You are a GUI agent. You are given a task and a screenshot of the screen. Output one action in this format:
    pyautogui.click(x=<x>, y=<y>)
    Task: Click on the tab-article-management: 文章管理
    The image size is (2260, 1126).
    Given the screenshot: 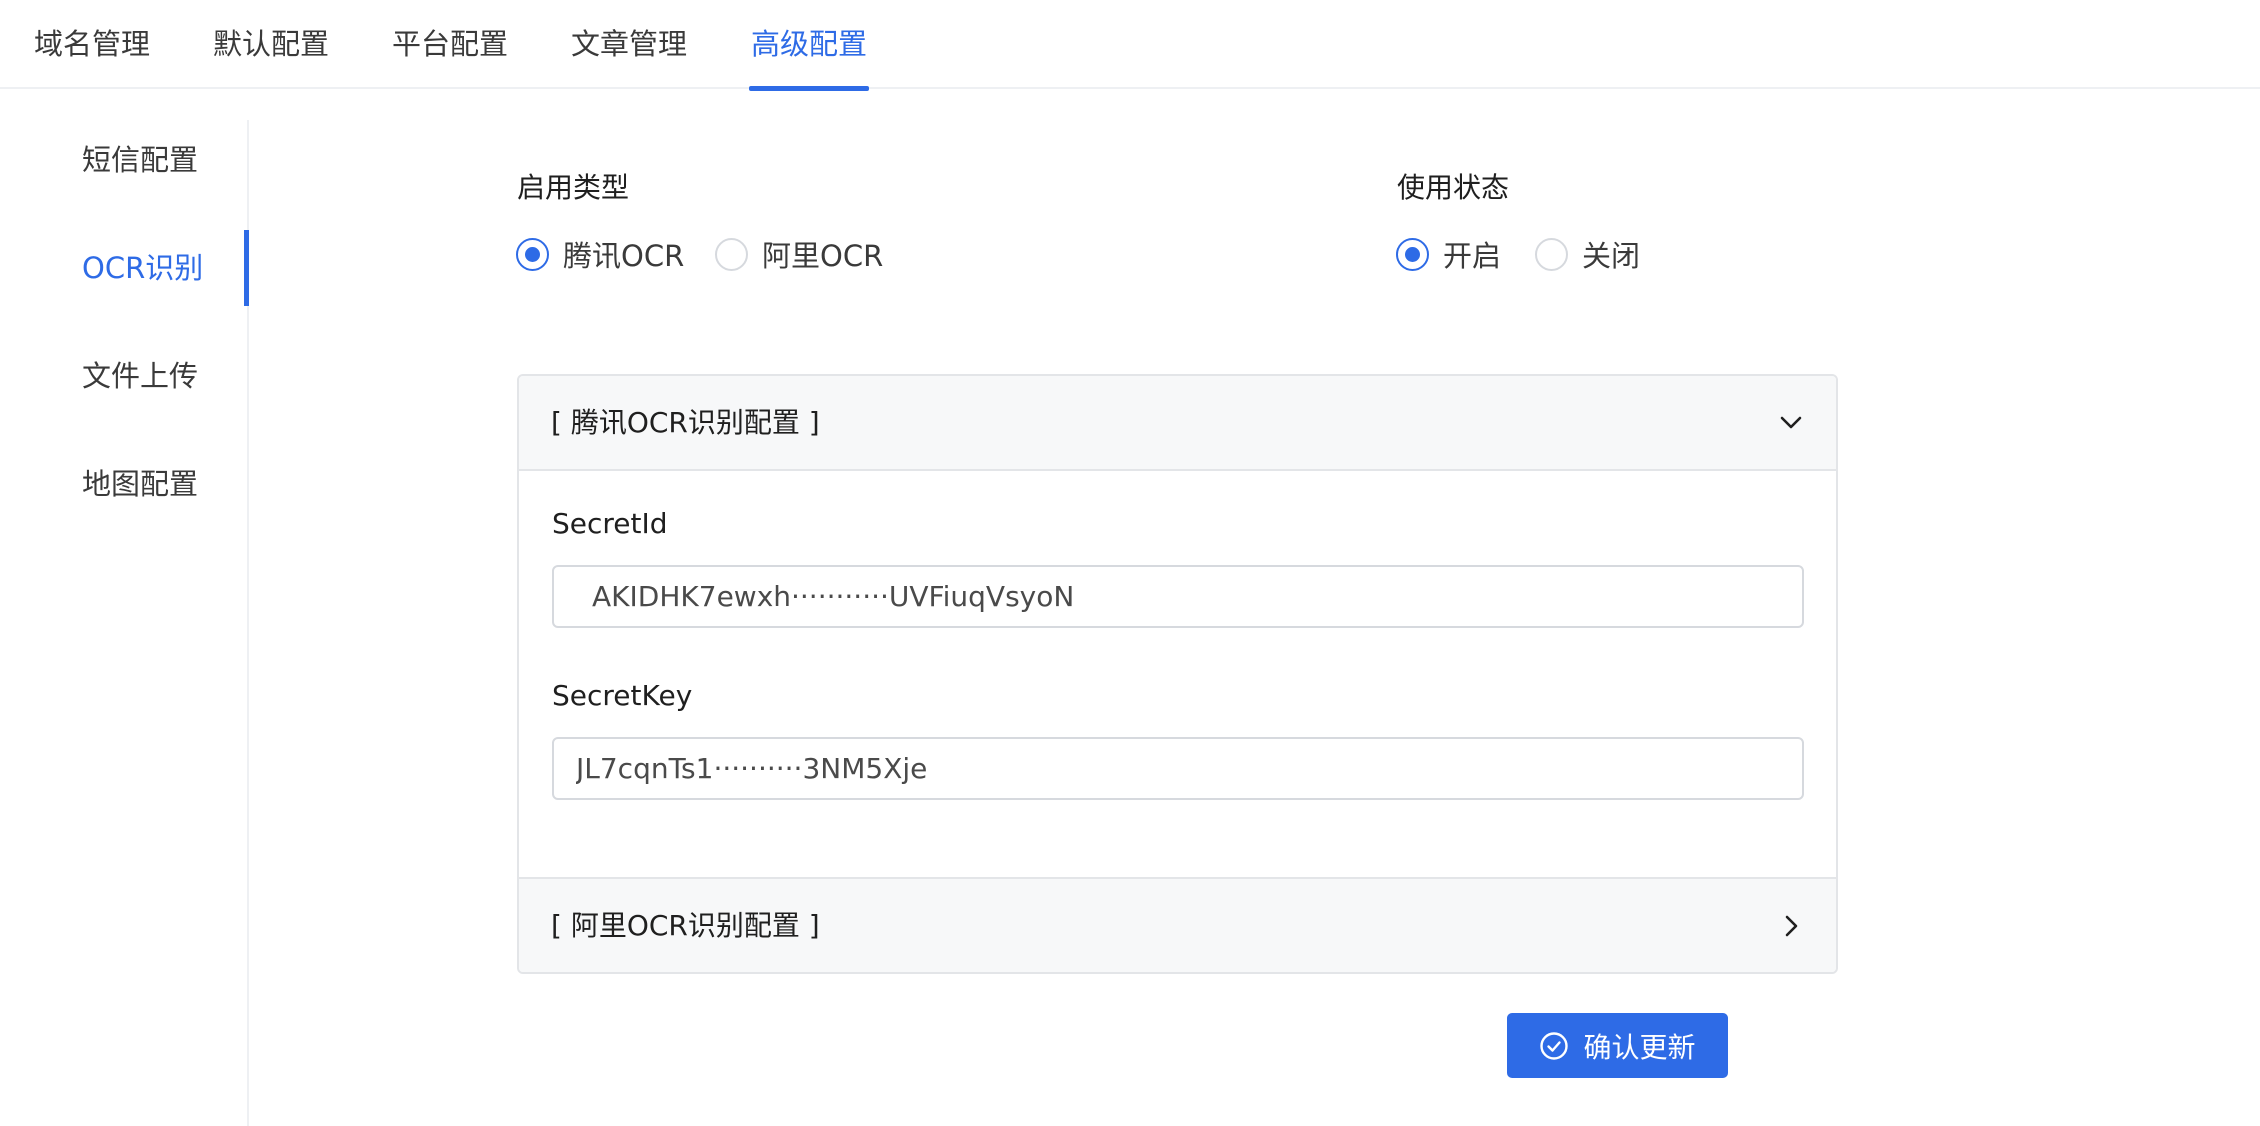 What is the action you would take?
    pyautogui.click(x=629, y=44)
    